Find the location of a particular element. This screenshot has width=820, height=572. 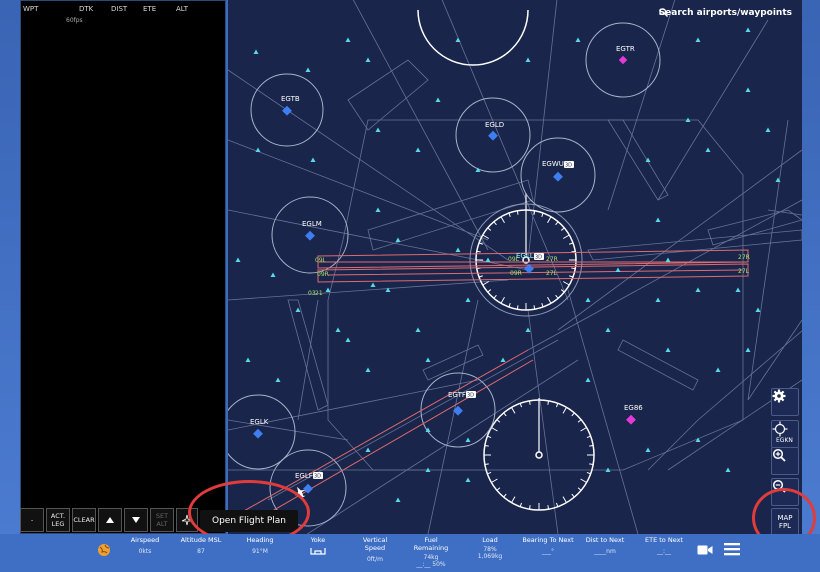

move-down-button is located at coordinates (136, 520).